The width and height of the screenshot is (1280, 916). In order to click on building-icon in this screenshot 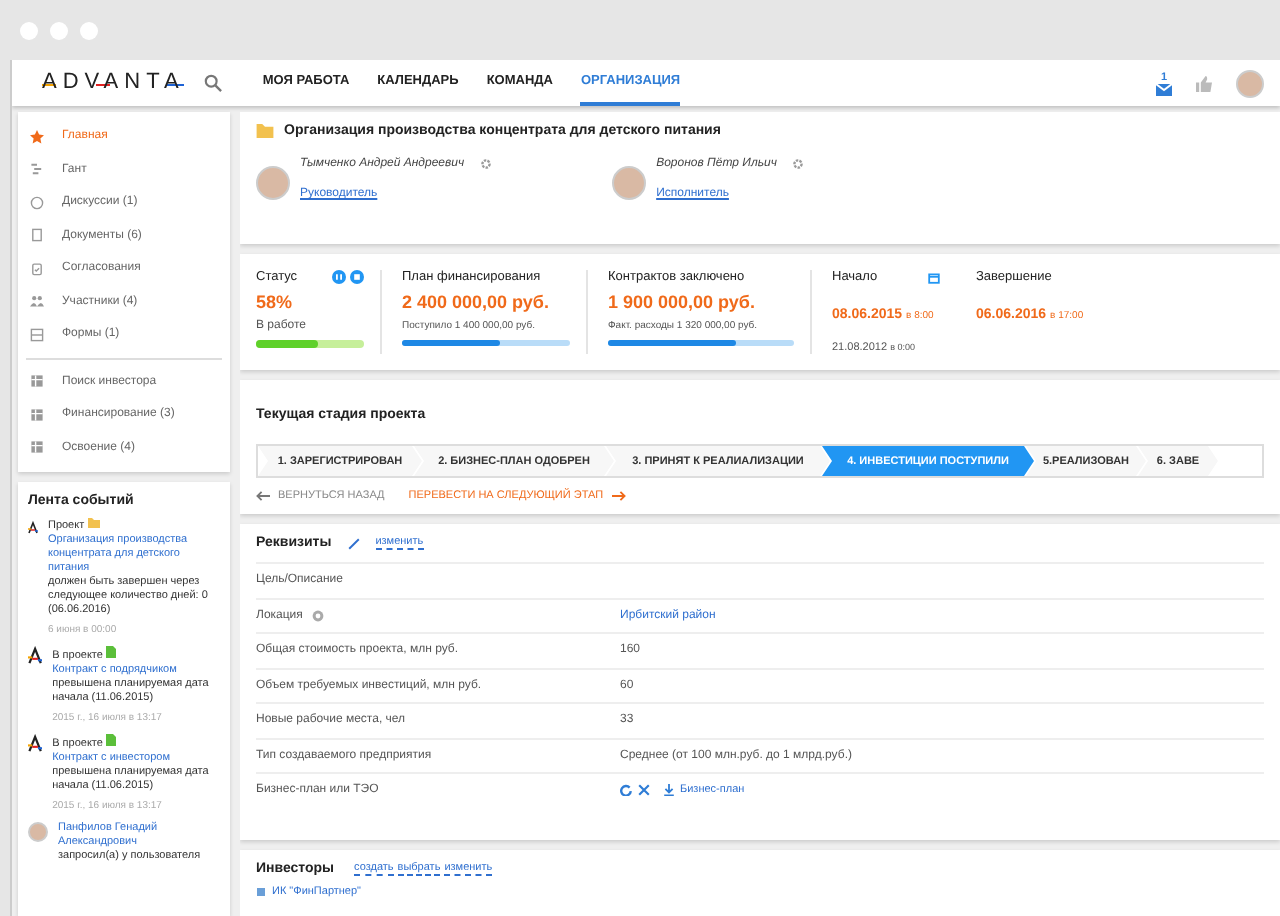, I will do `click(261, 891)`.